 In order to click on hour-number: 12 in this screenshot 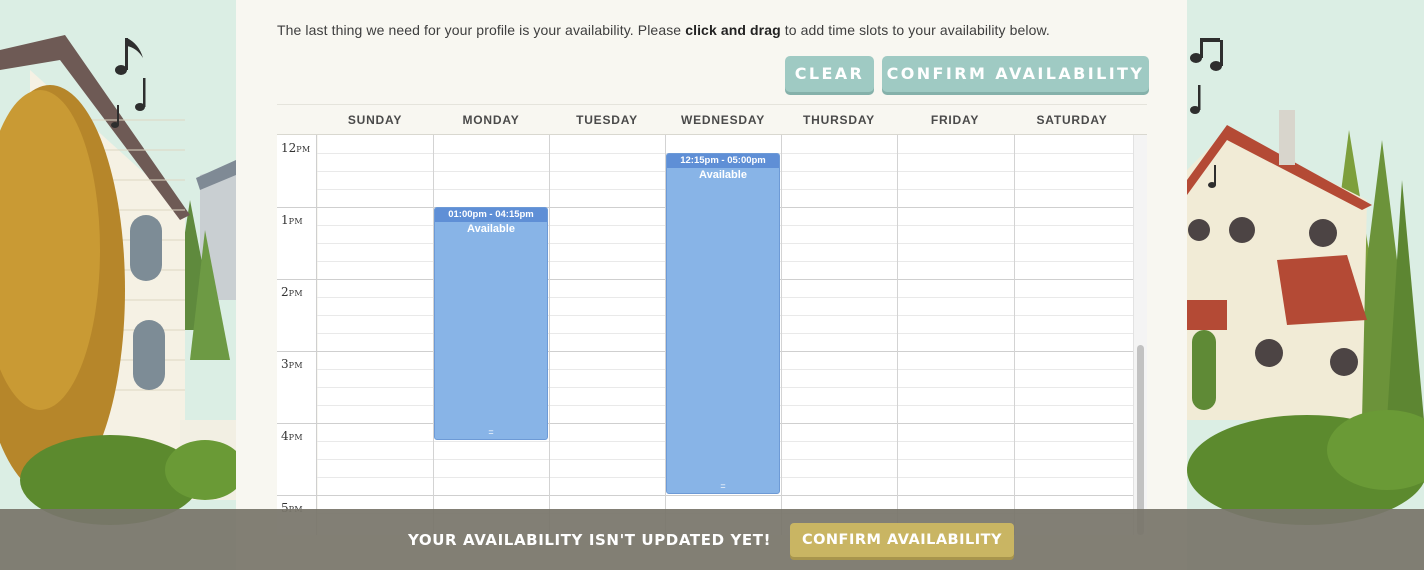, I will do `click(289, 148)`.